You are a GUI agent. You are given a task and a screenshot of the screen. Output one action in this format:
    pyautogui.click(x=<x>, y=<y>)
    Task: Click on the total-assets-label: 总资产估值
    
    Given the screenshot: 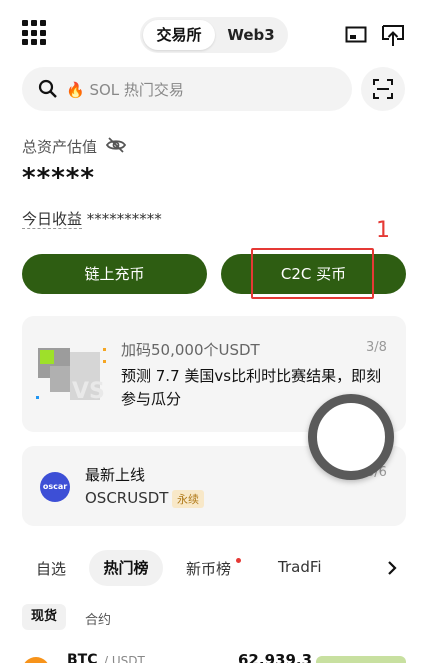 What is the action you would take?
    pyautogui.click(x=60, y=147)
    